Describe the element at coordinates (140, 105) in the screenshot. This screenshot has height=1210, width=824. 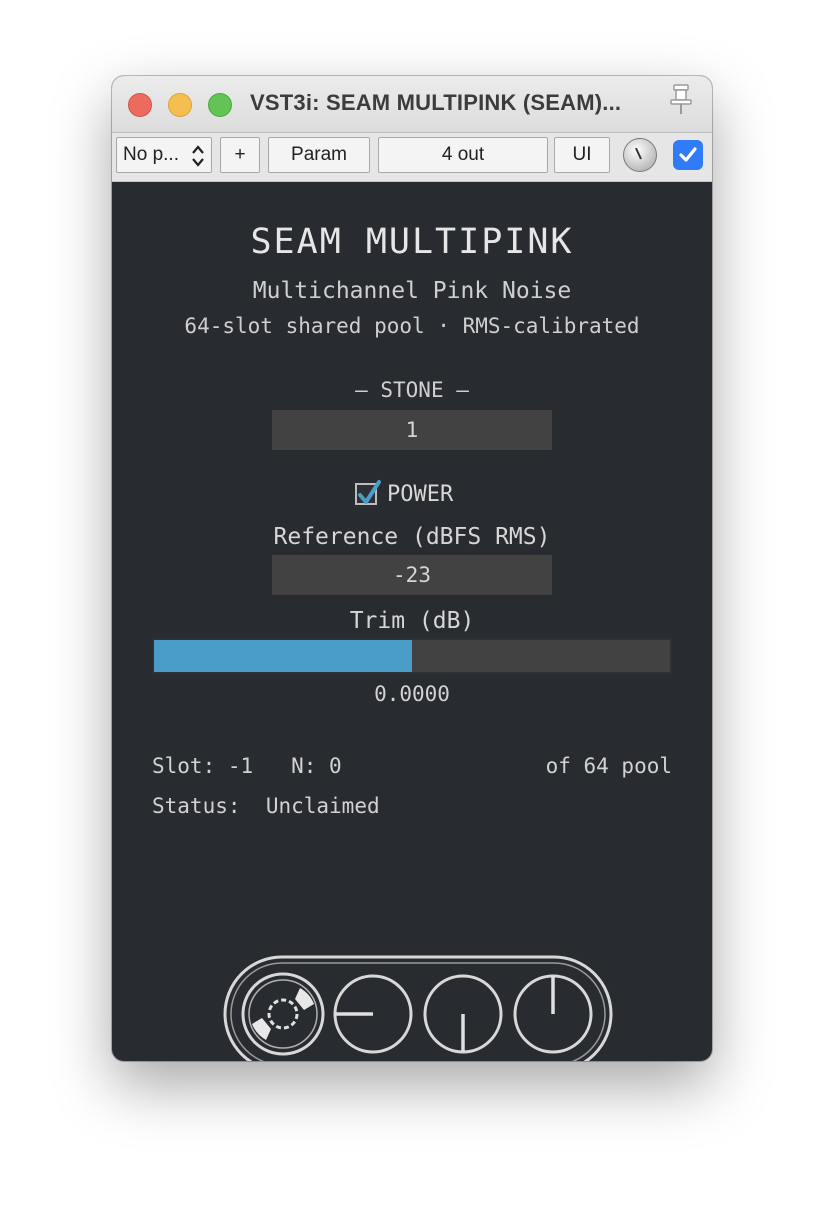
I see `close-button` at that location.